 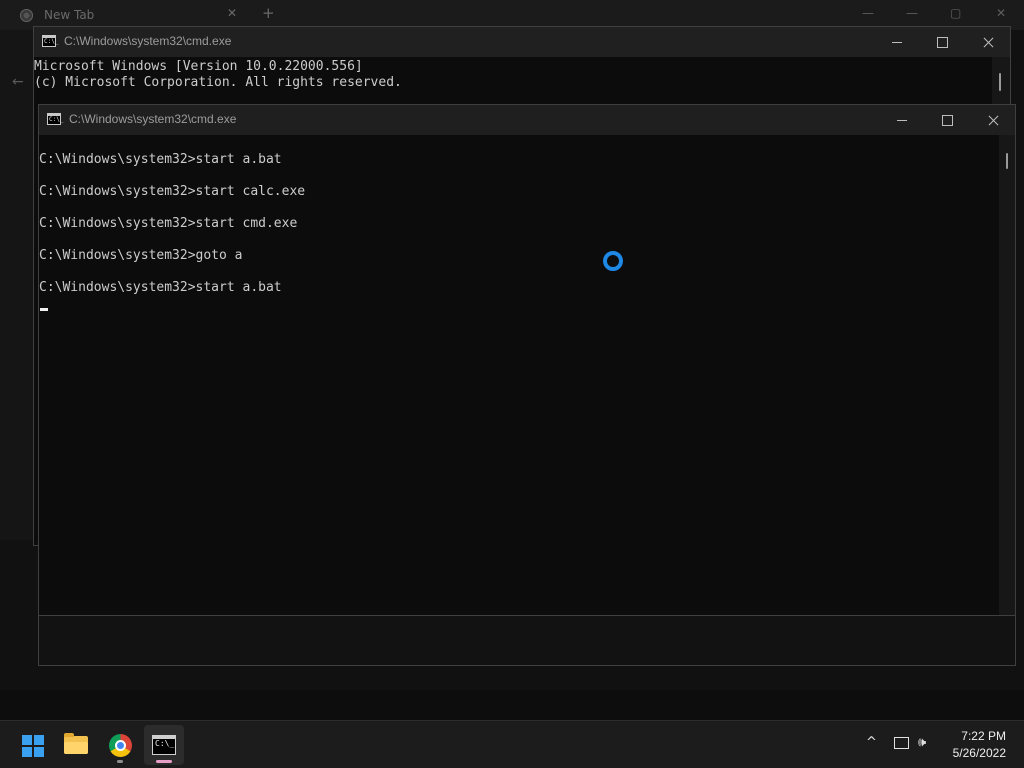 I want to click on volume-icon: 🕪, so click(x=922, y=742).